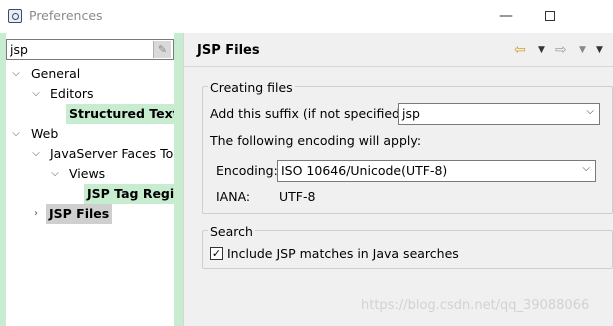  What do you see at coordinates (72, 93) in the screenshot?
I see `tree-item-label: Editors` at bounding box center [72, 93].